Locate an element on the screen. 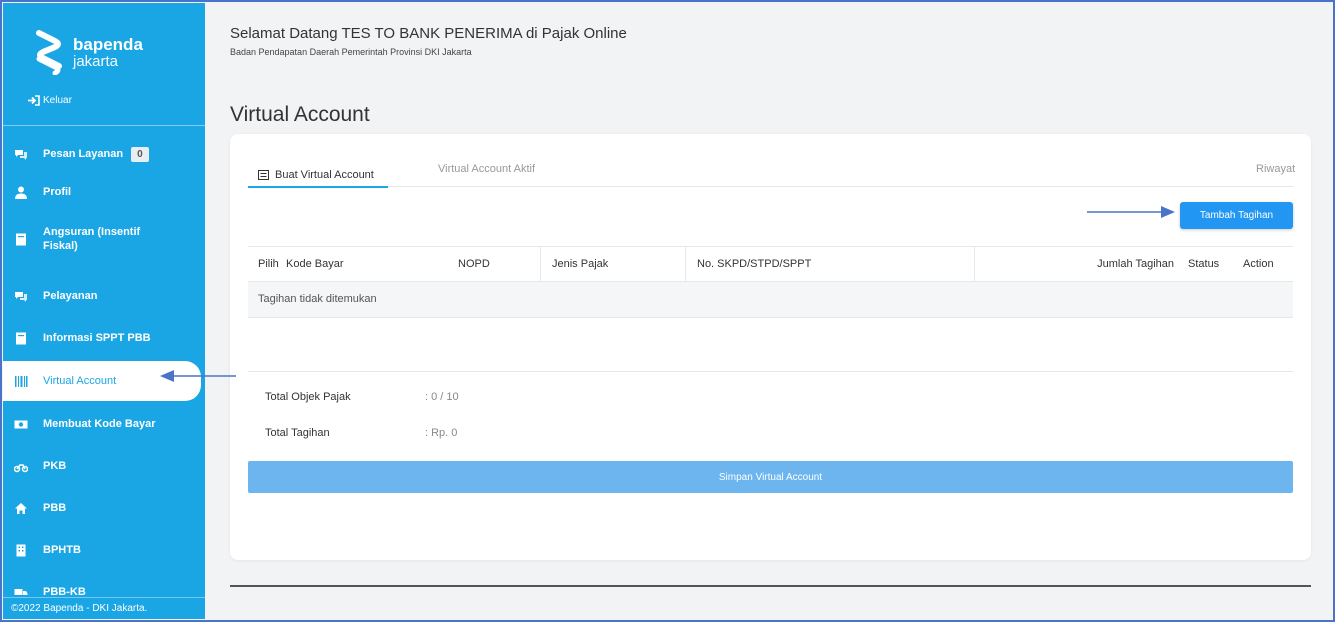 The image size is (1335, 622). bapenda-logo-icon is located at coordinates (49, 52).